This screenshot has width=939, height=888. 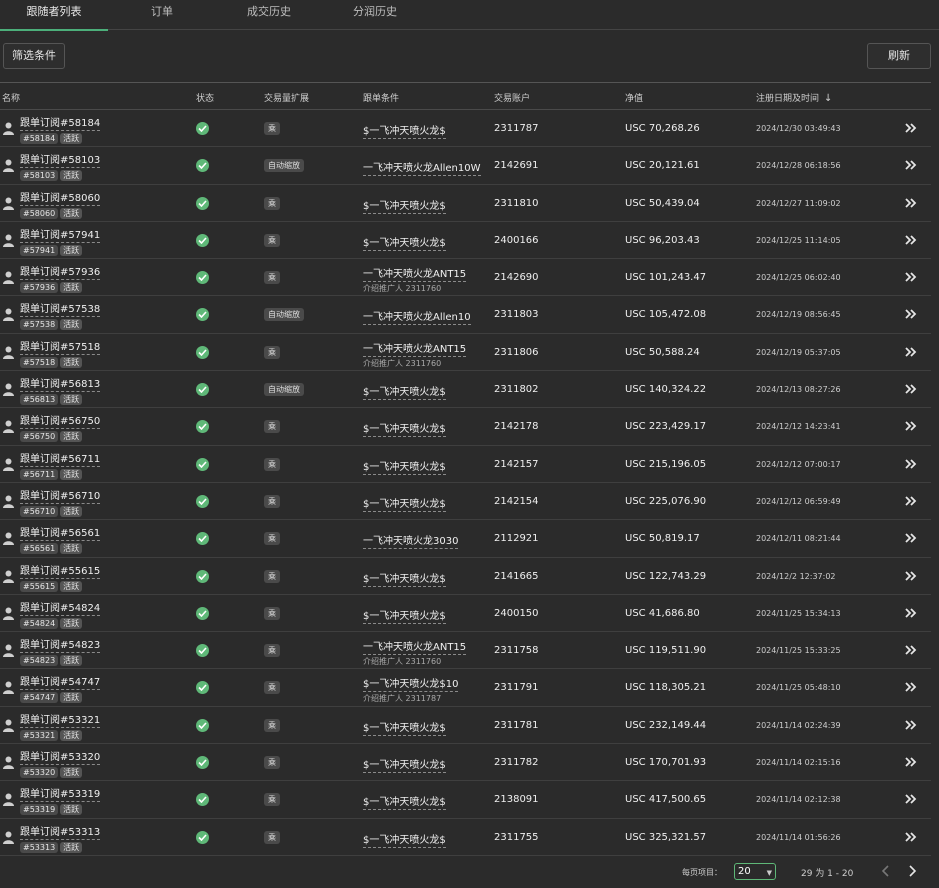 What do you see at coordinates (60, 495) in the screenshot?
I see `subscription-name: 跟单订阅#56710` at bounding box center [60, 495].